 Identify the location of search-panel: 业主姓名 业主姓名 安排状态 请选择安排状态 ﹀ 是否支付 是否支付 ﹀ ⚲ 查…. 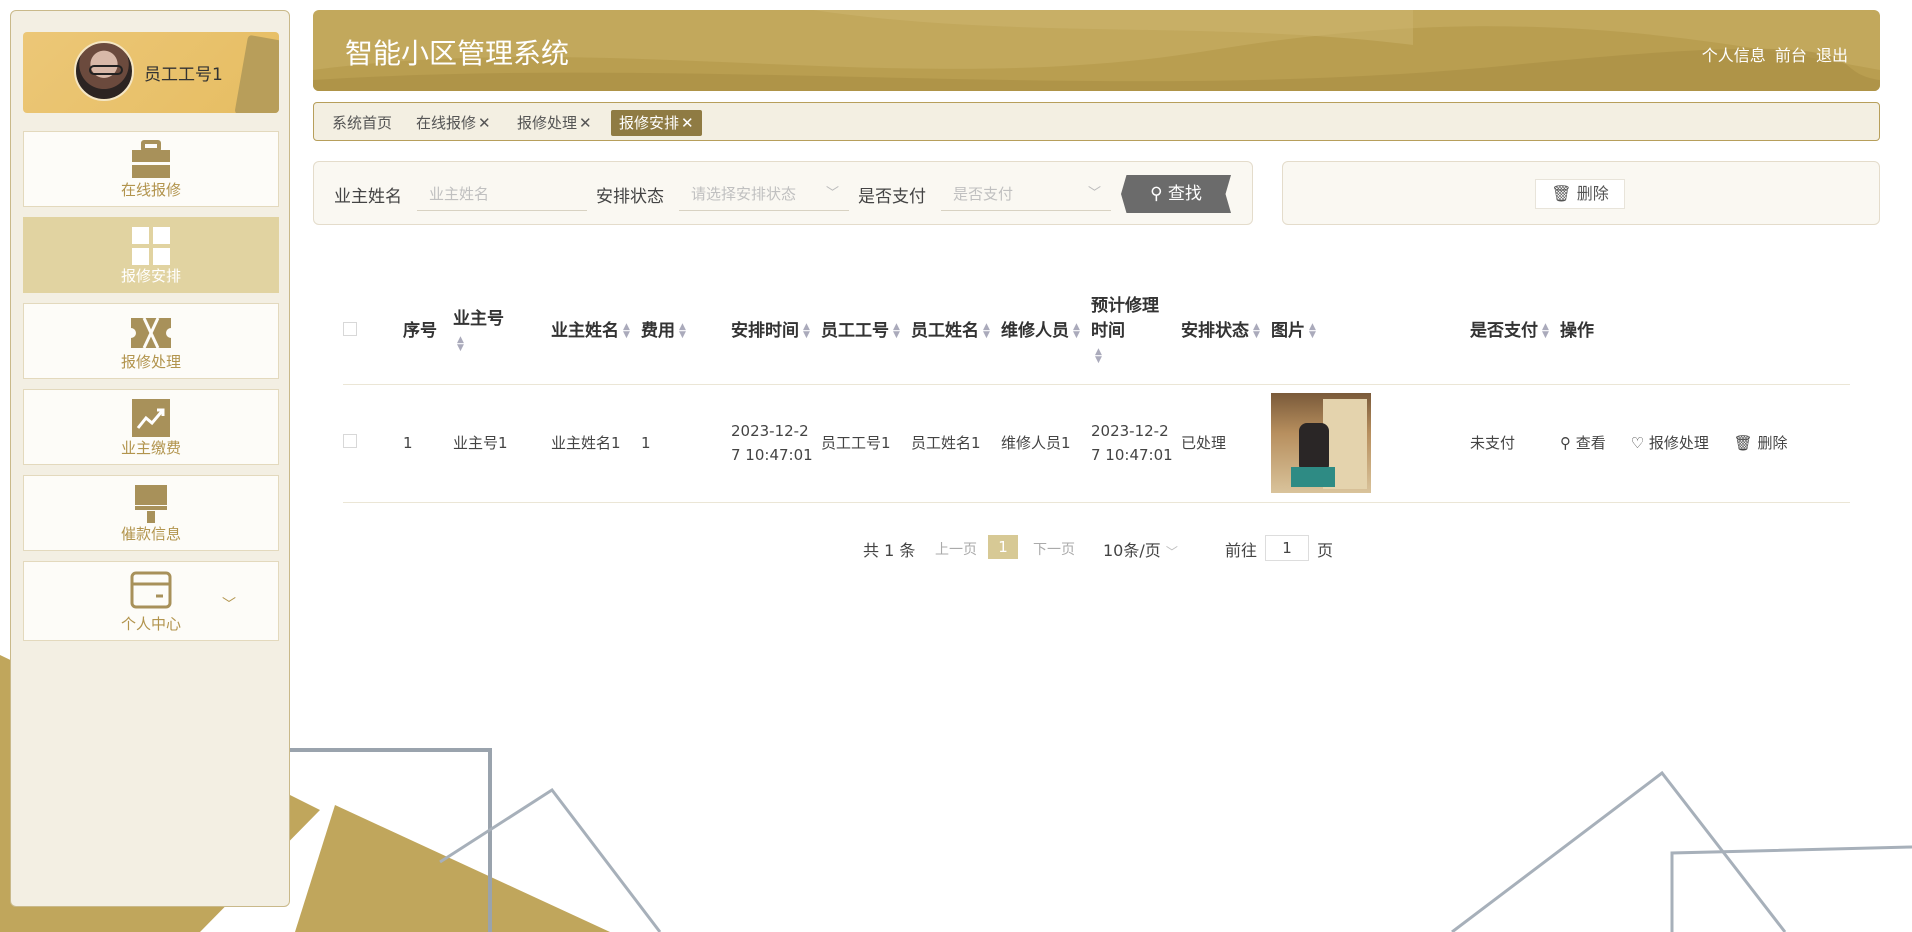
(783, 193).